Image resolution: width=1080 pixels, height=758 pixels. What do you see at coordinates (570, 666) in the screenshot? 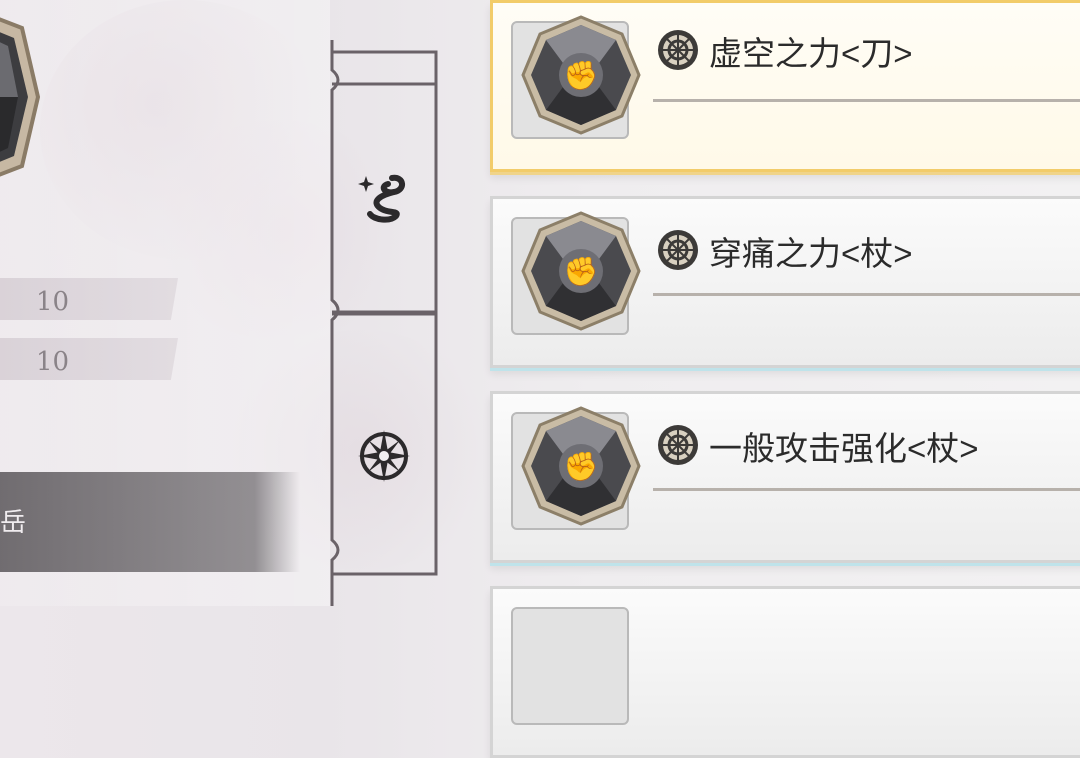
I see `skill-icon-frame` at bounding box center [570, 666].